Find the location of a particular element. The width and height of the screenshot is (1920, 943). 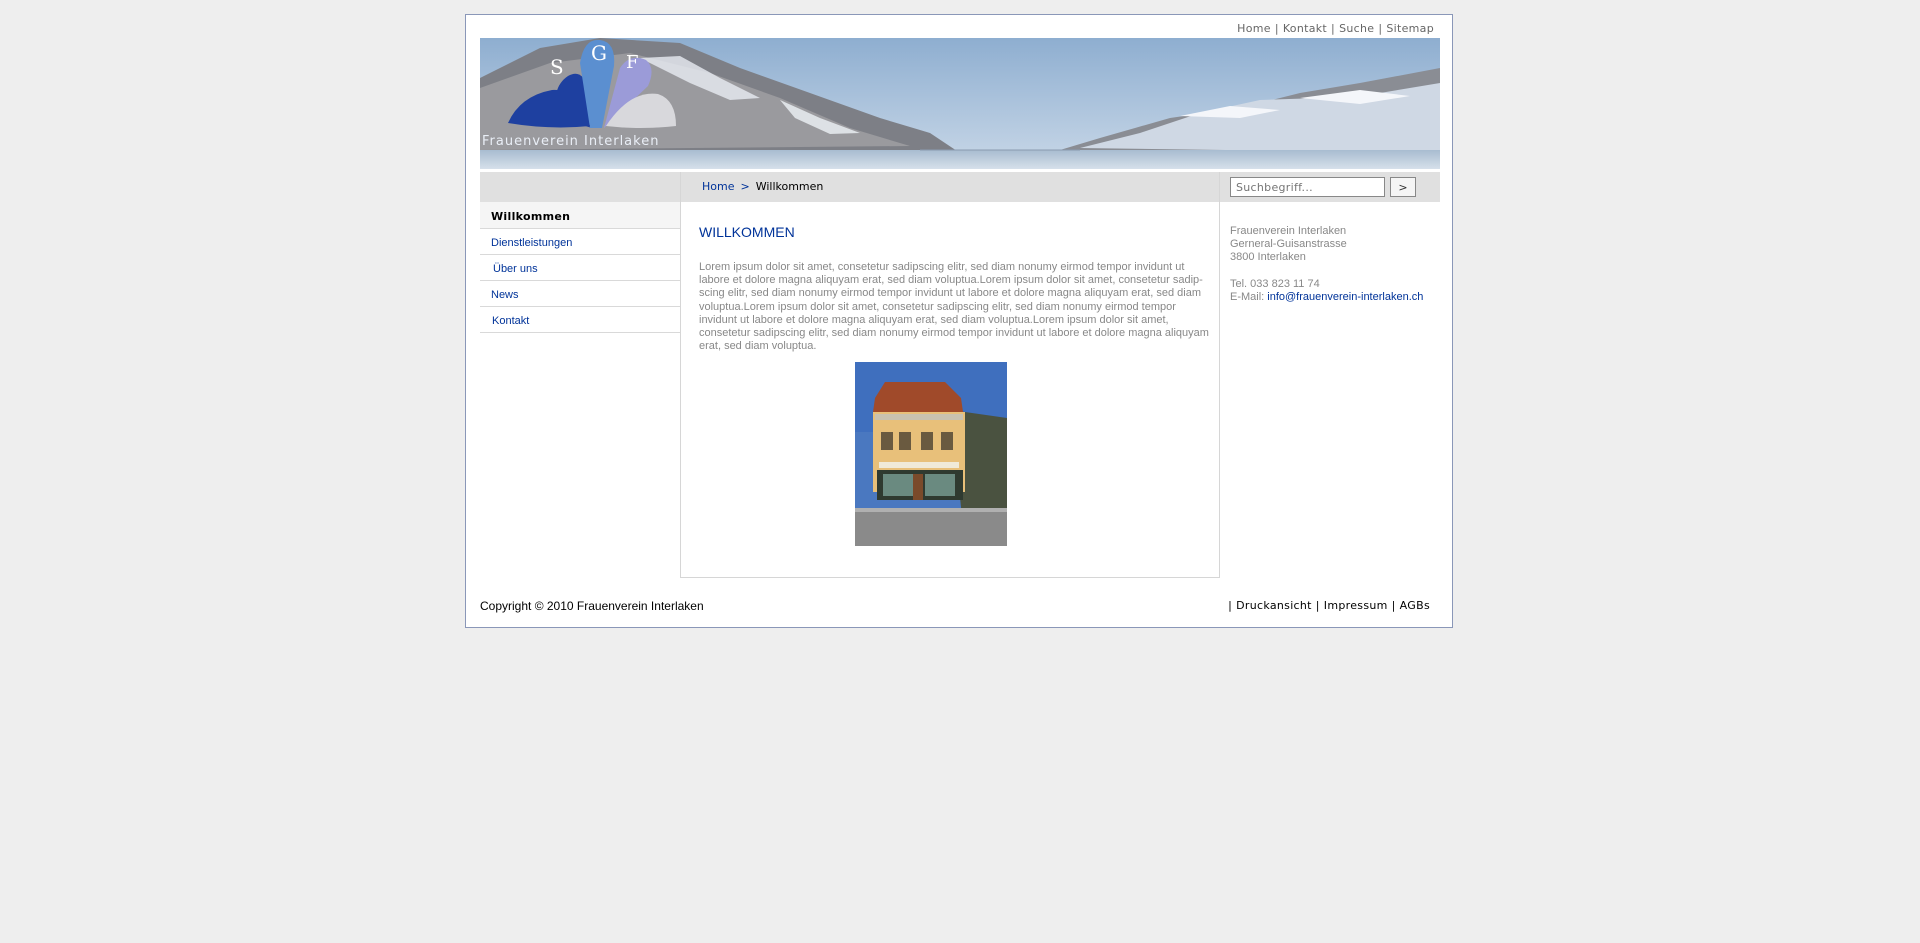

top-navigation: Home | Kontakt | Suche | Sitemap is located at coordinates (1335, 28).